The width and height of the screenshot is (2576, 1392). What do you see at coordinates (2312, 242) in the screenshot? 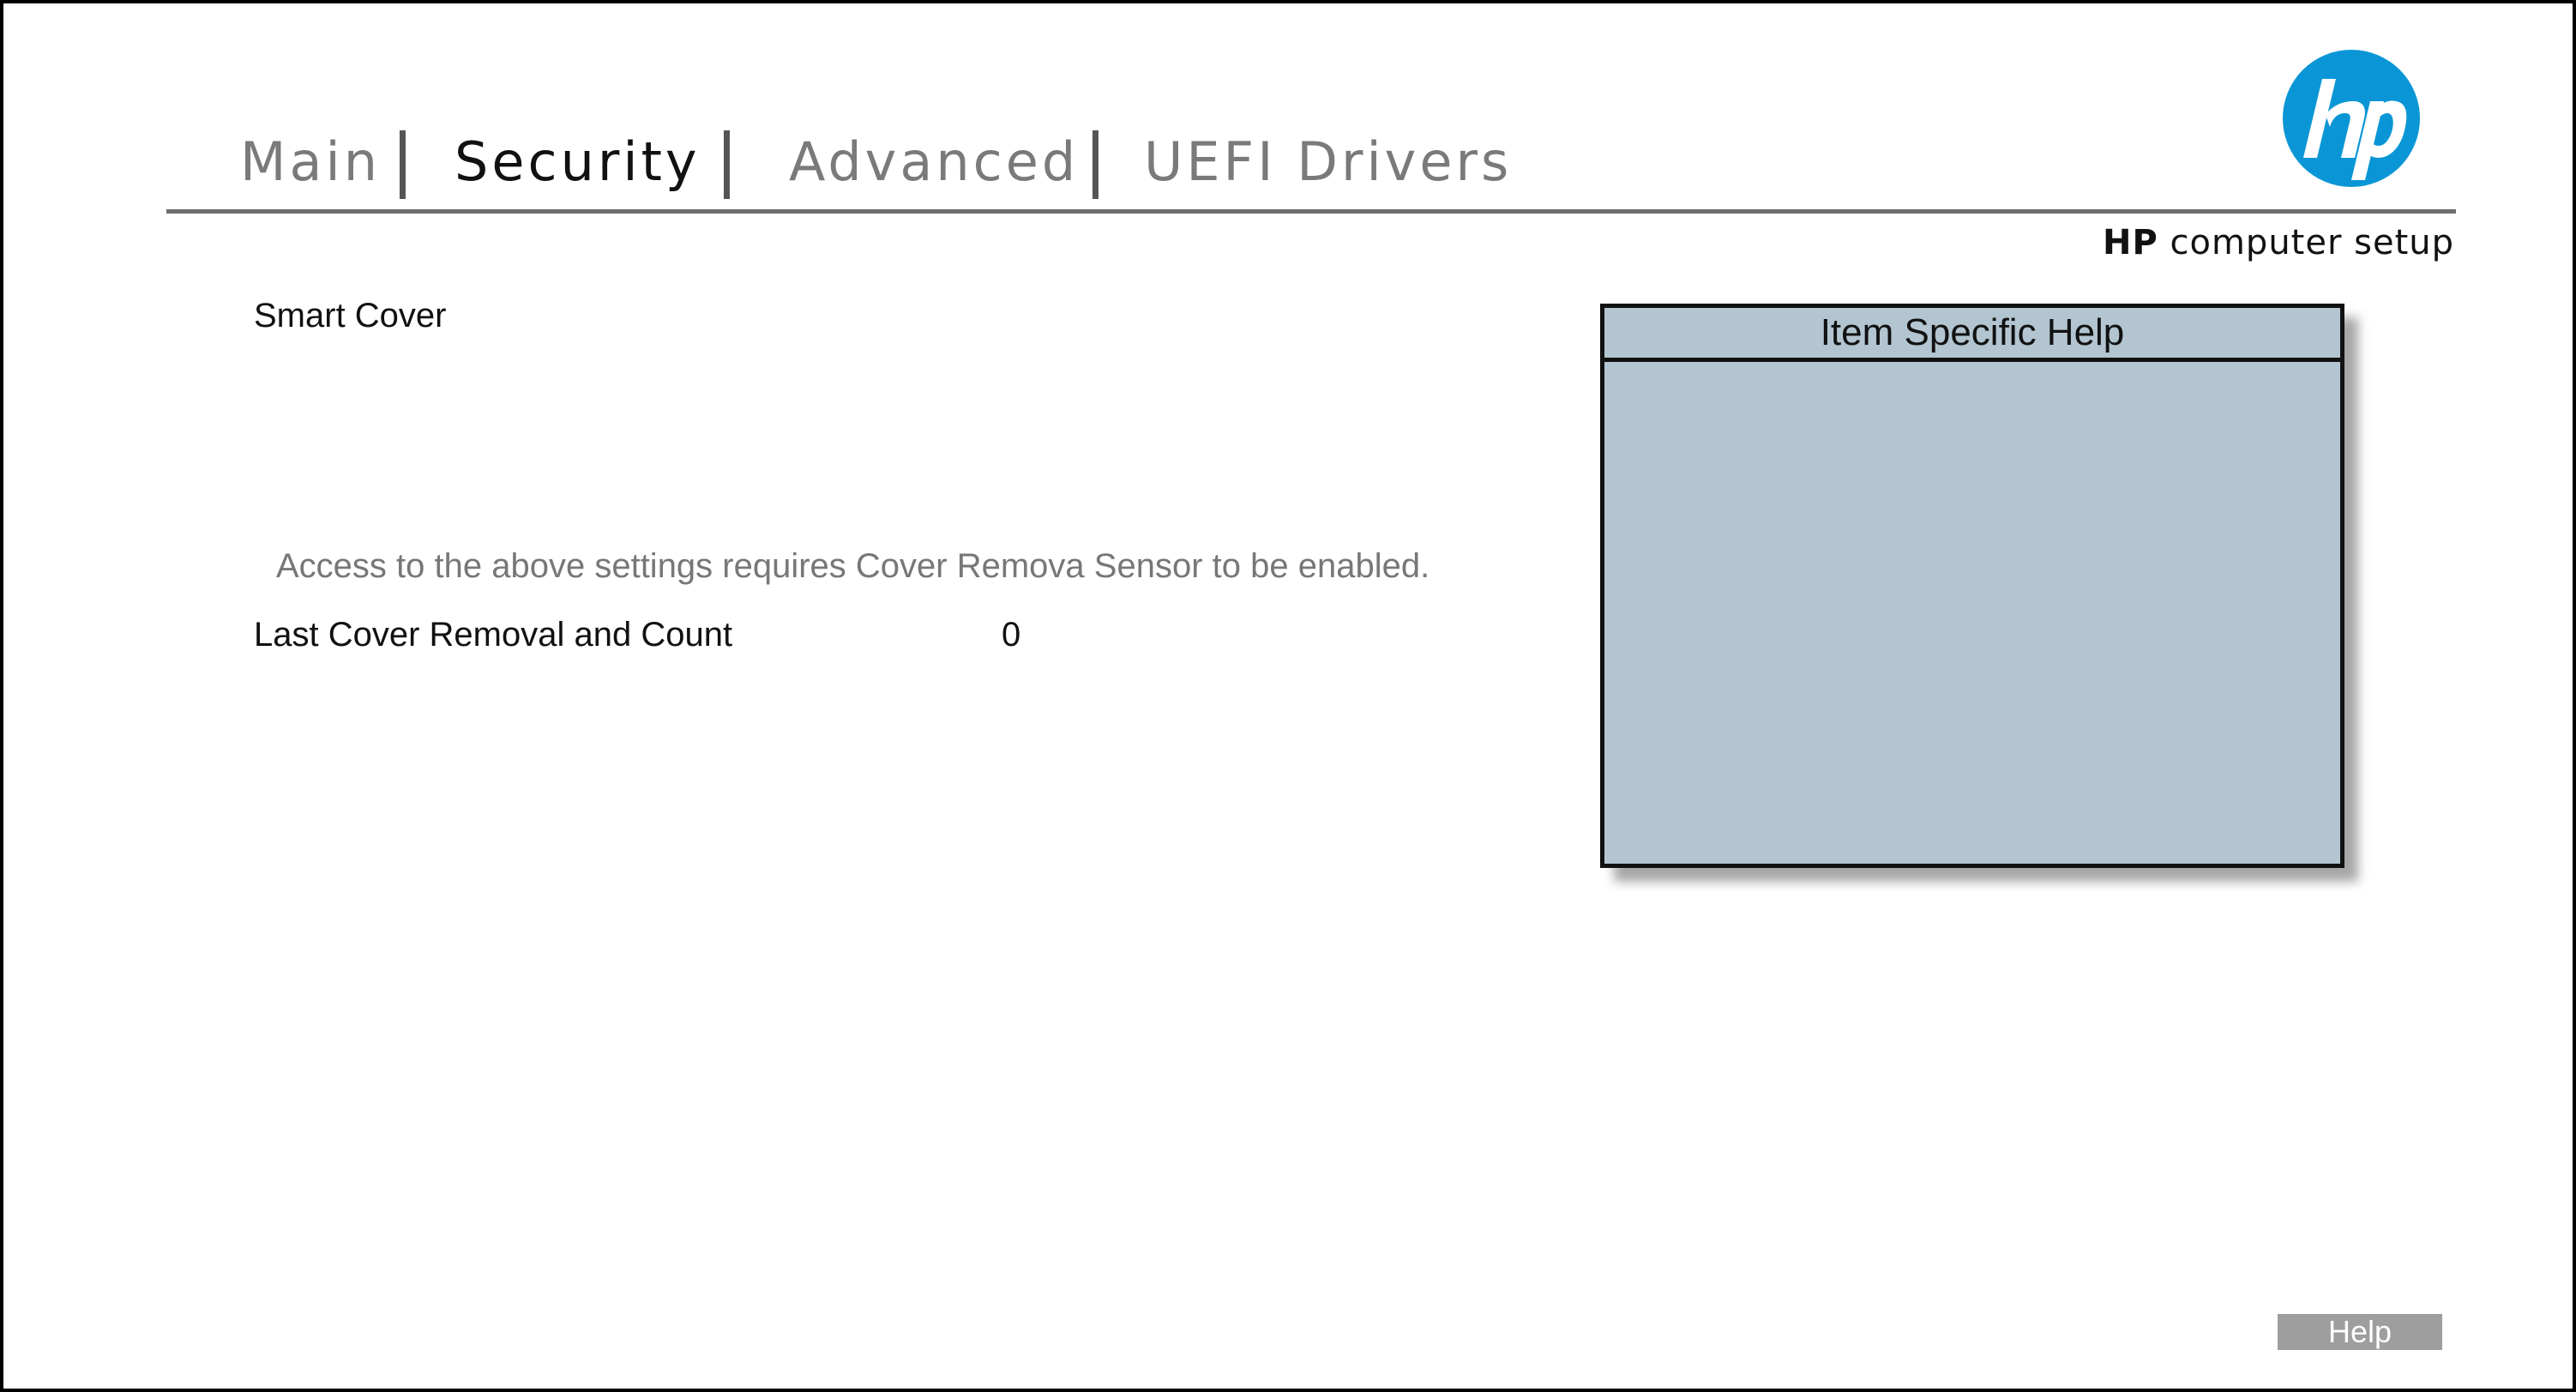
I see `brand-text: computer setup` at bounding box center [2312, 242].